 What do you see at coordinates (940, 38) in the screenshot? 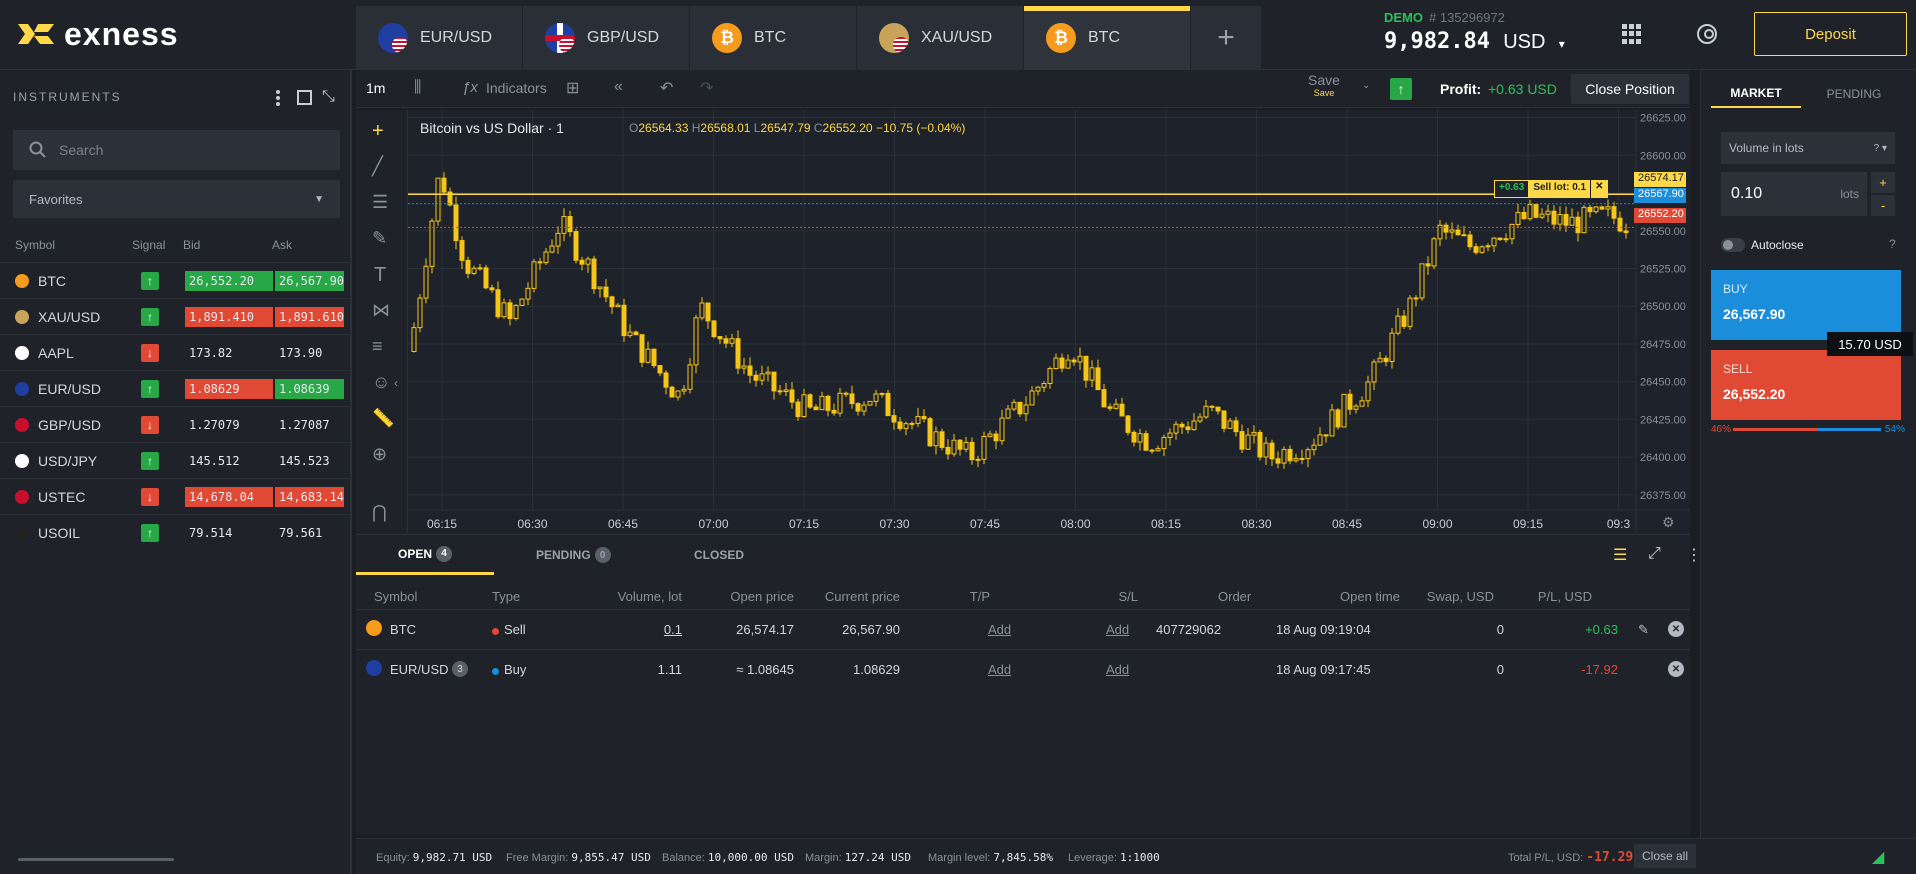
I see `tab-xau-usd: XAU/USD` at bounding box center [940, 38].